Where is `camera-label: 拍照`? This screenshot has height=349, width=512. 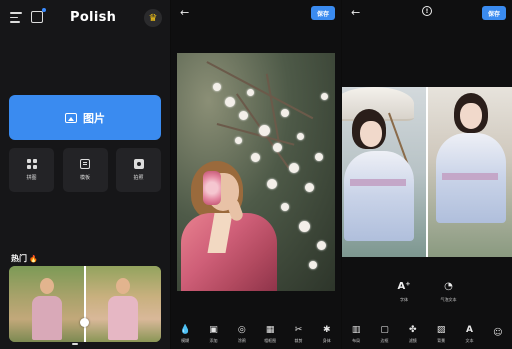 camera-label: 拍照 is located at coordinates (138, 178).